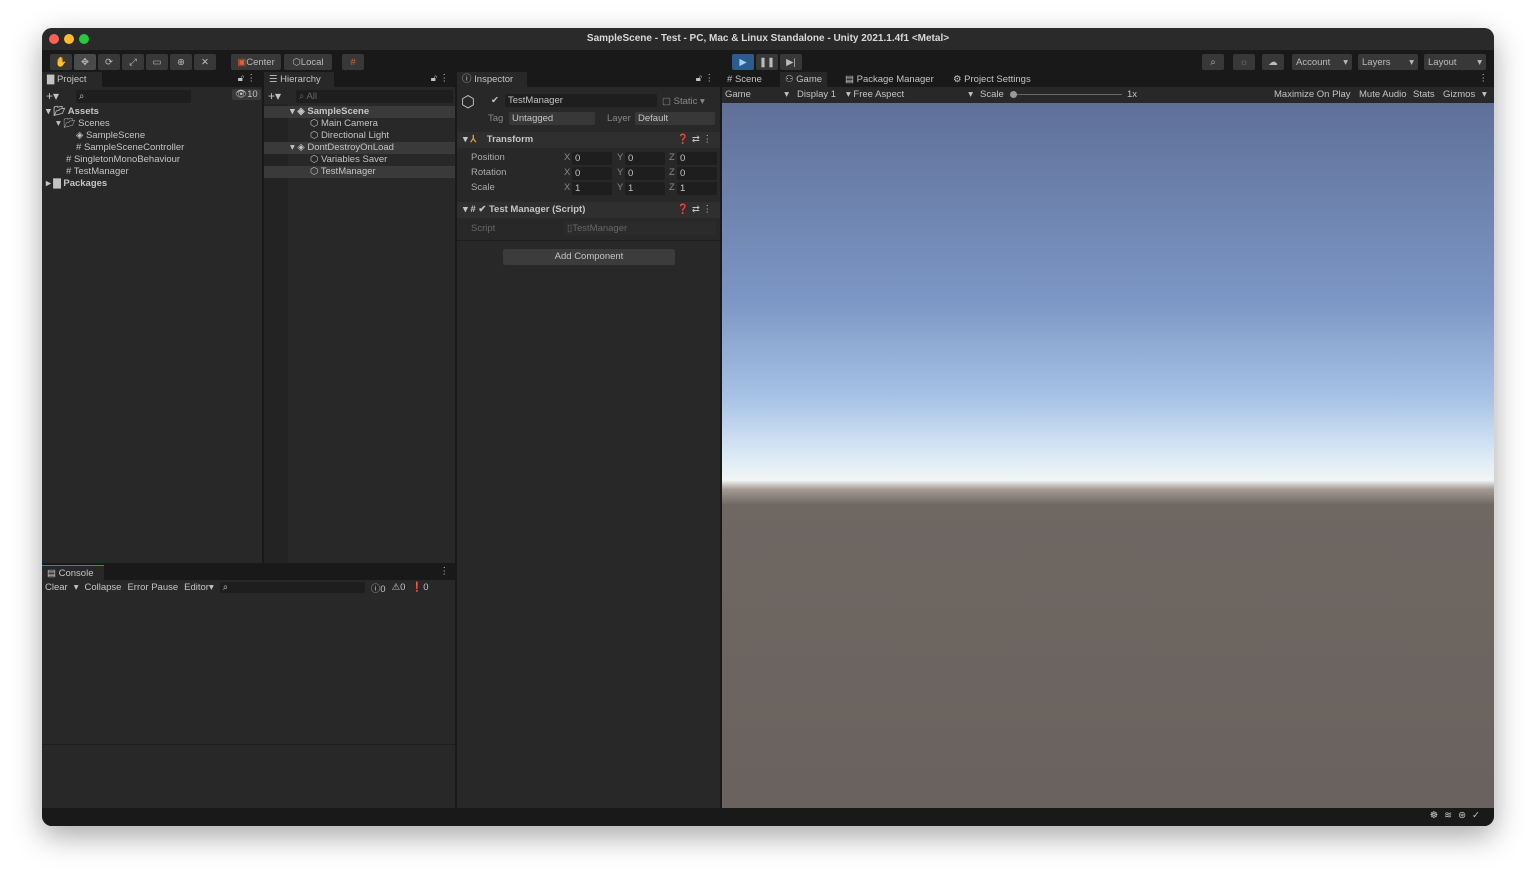 This screenshot has width=1536, height=882. Describe the element at coordinates (199, 587) in the screenshot. I see `editor-dropdown: Editor▾` at that location.